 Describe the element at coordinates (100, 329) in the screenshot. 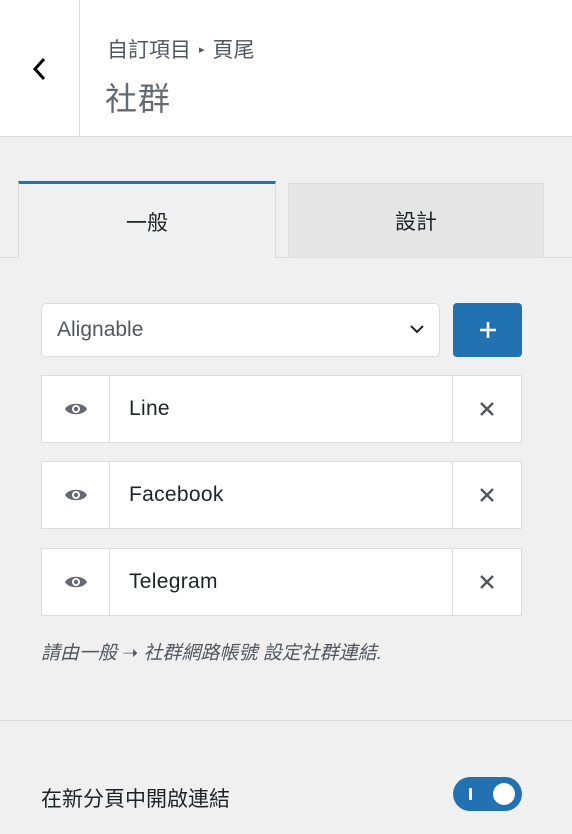

I see `network-select-value: Alignable` at that location.